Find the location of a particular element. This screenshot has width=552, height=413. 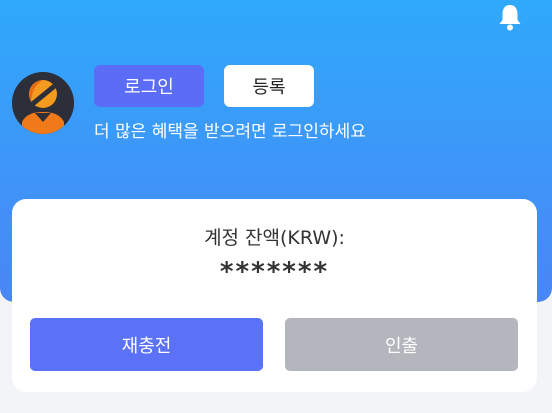

withdraw-button: 인출 is located at coordinates (401, 344).